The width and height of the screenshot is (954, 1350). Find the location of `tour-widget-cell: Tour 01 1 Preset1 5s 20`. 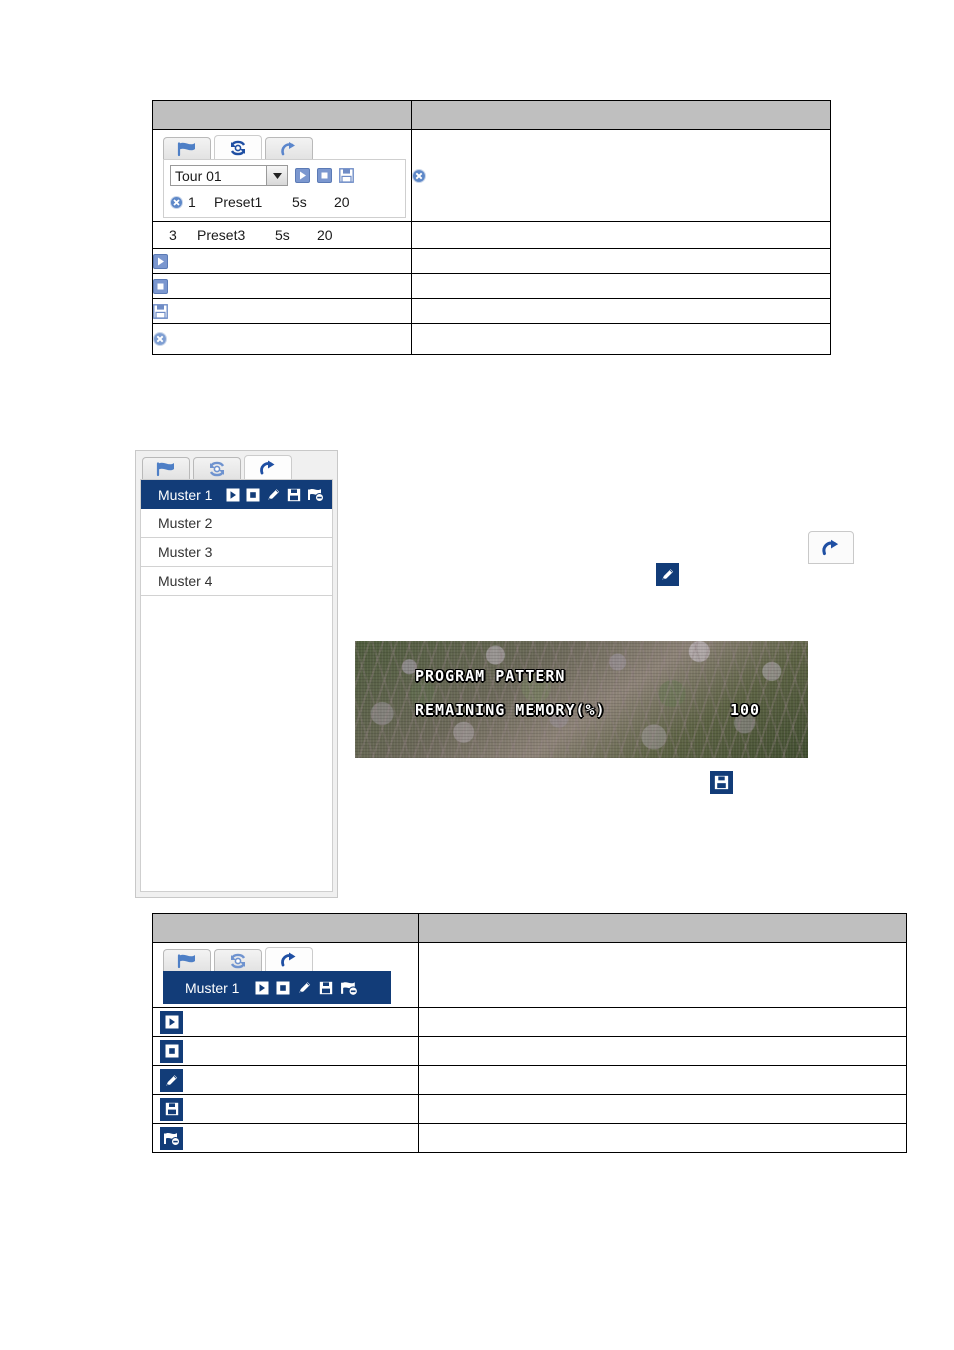

tour-widget-cell: Tour 01 1 Preset1 5s 20 is located at coordinates (282, 175).